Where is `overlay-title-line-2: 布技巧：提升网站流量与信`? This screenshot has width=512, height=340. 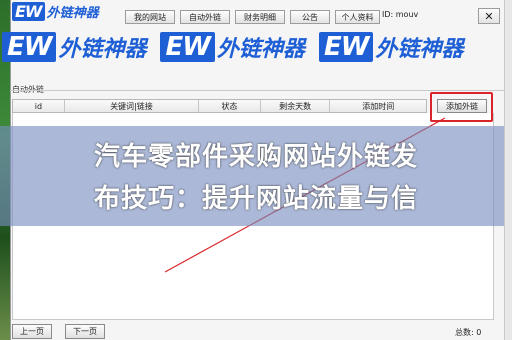
overlay-title-line-2: 布技巧：提升网站流量与信 is located at coordinates (255, 199).